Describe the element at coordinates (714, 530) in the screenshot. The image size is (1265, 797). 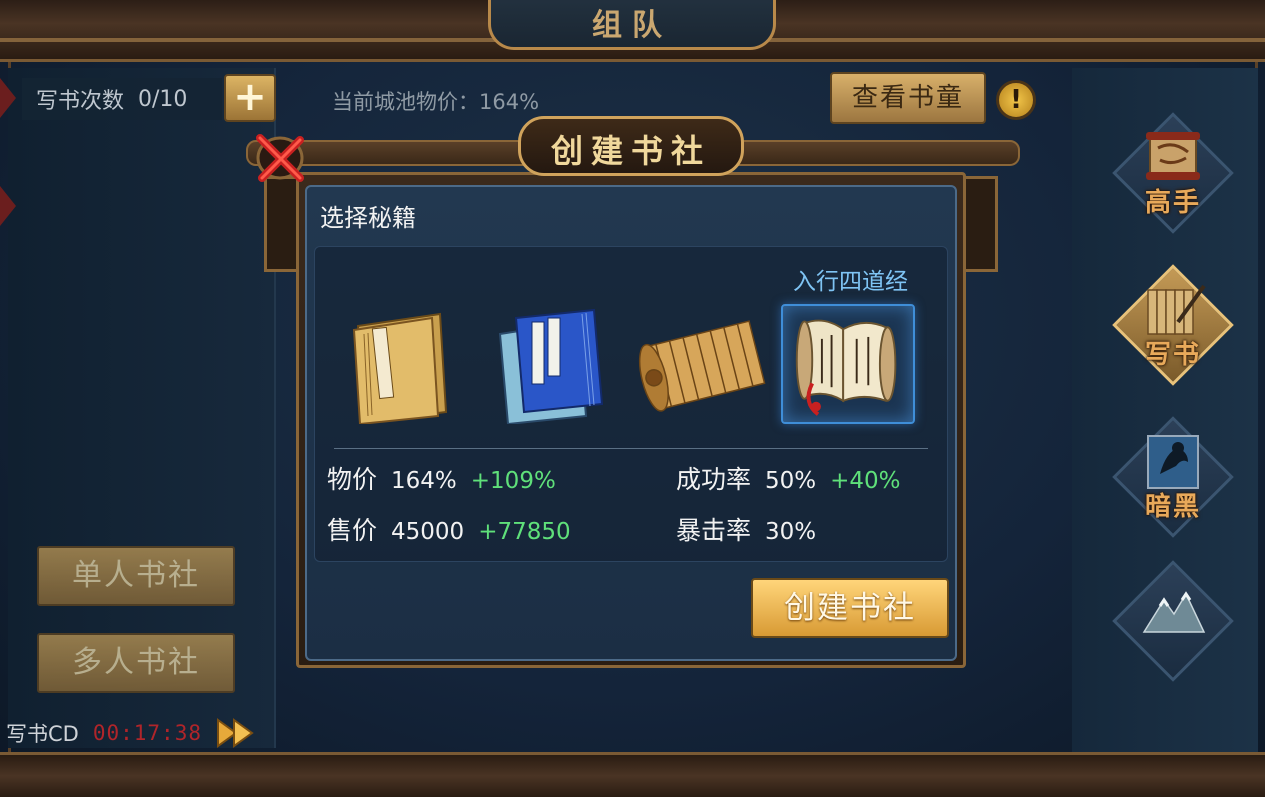
I see `stat-crit-label: 暴击率` at that location.